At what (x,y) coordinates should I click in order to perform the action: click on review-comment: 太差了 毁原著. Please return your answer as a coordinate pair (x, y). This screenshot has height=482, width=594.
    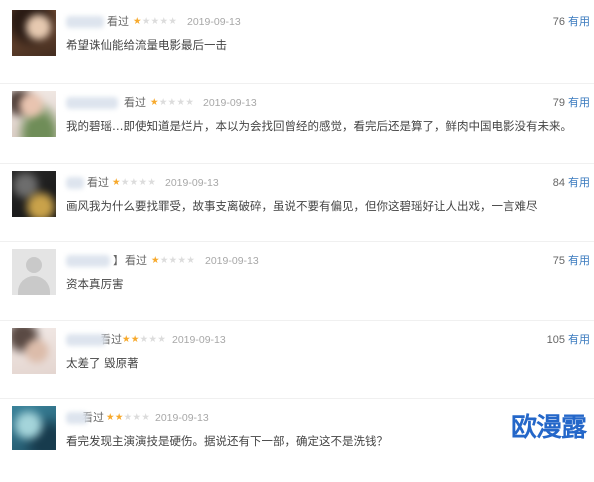
    Looking at the image, I should click on (102, 363).